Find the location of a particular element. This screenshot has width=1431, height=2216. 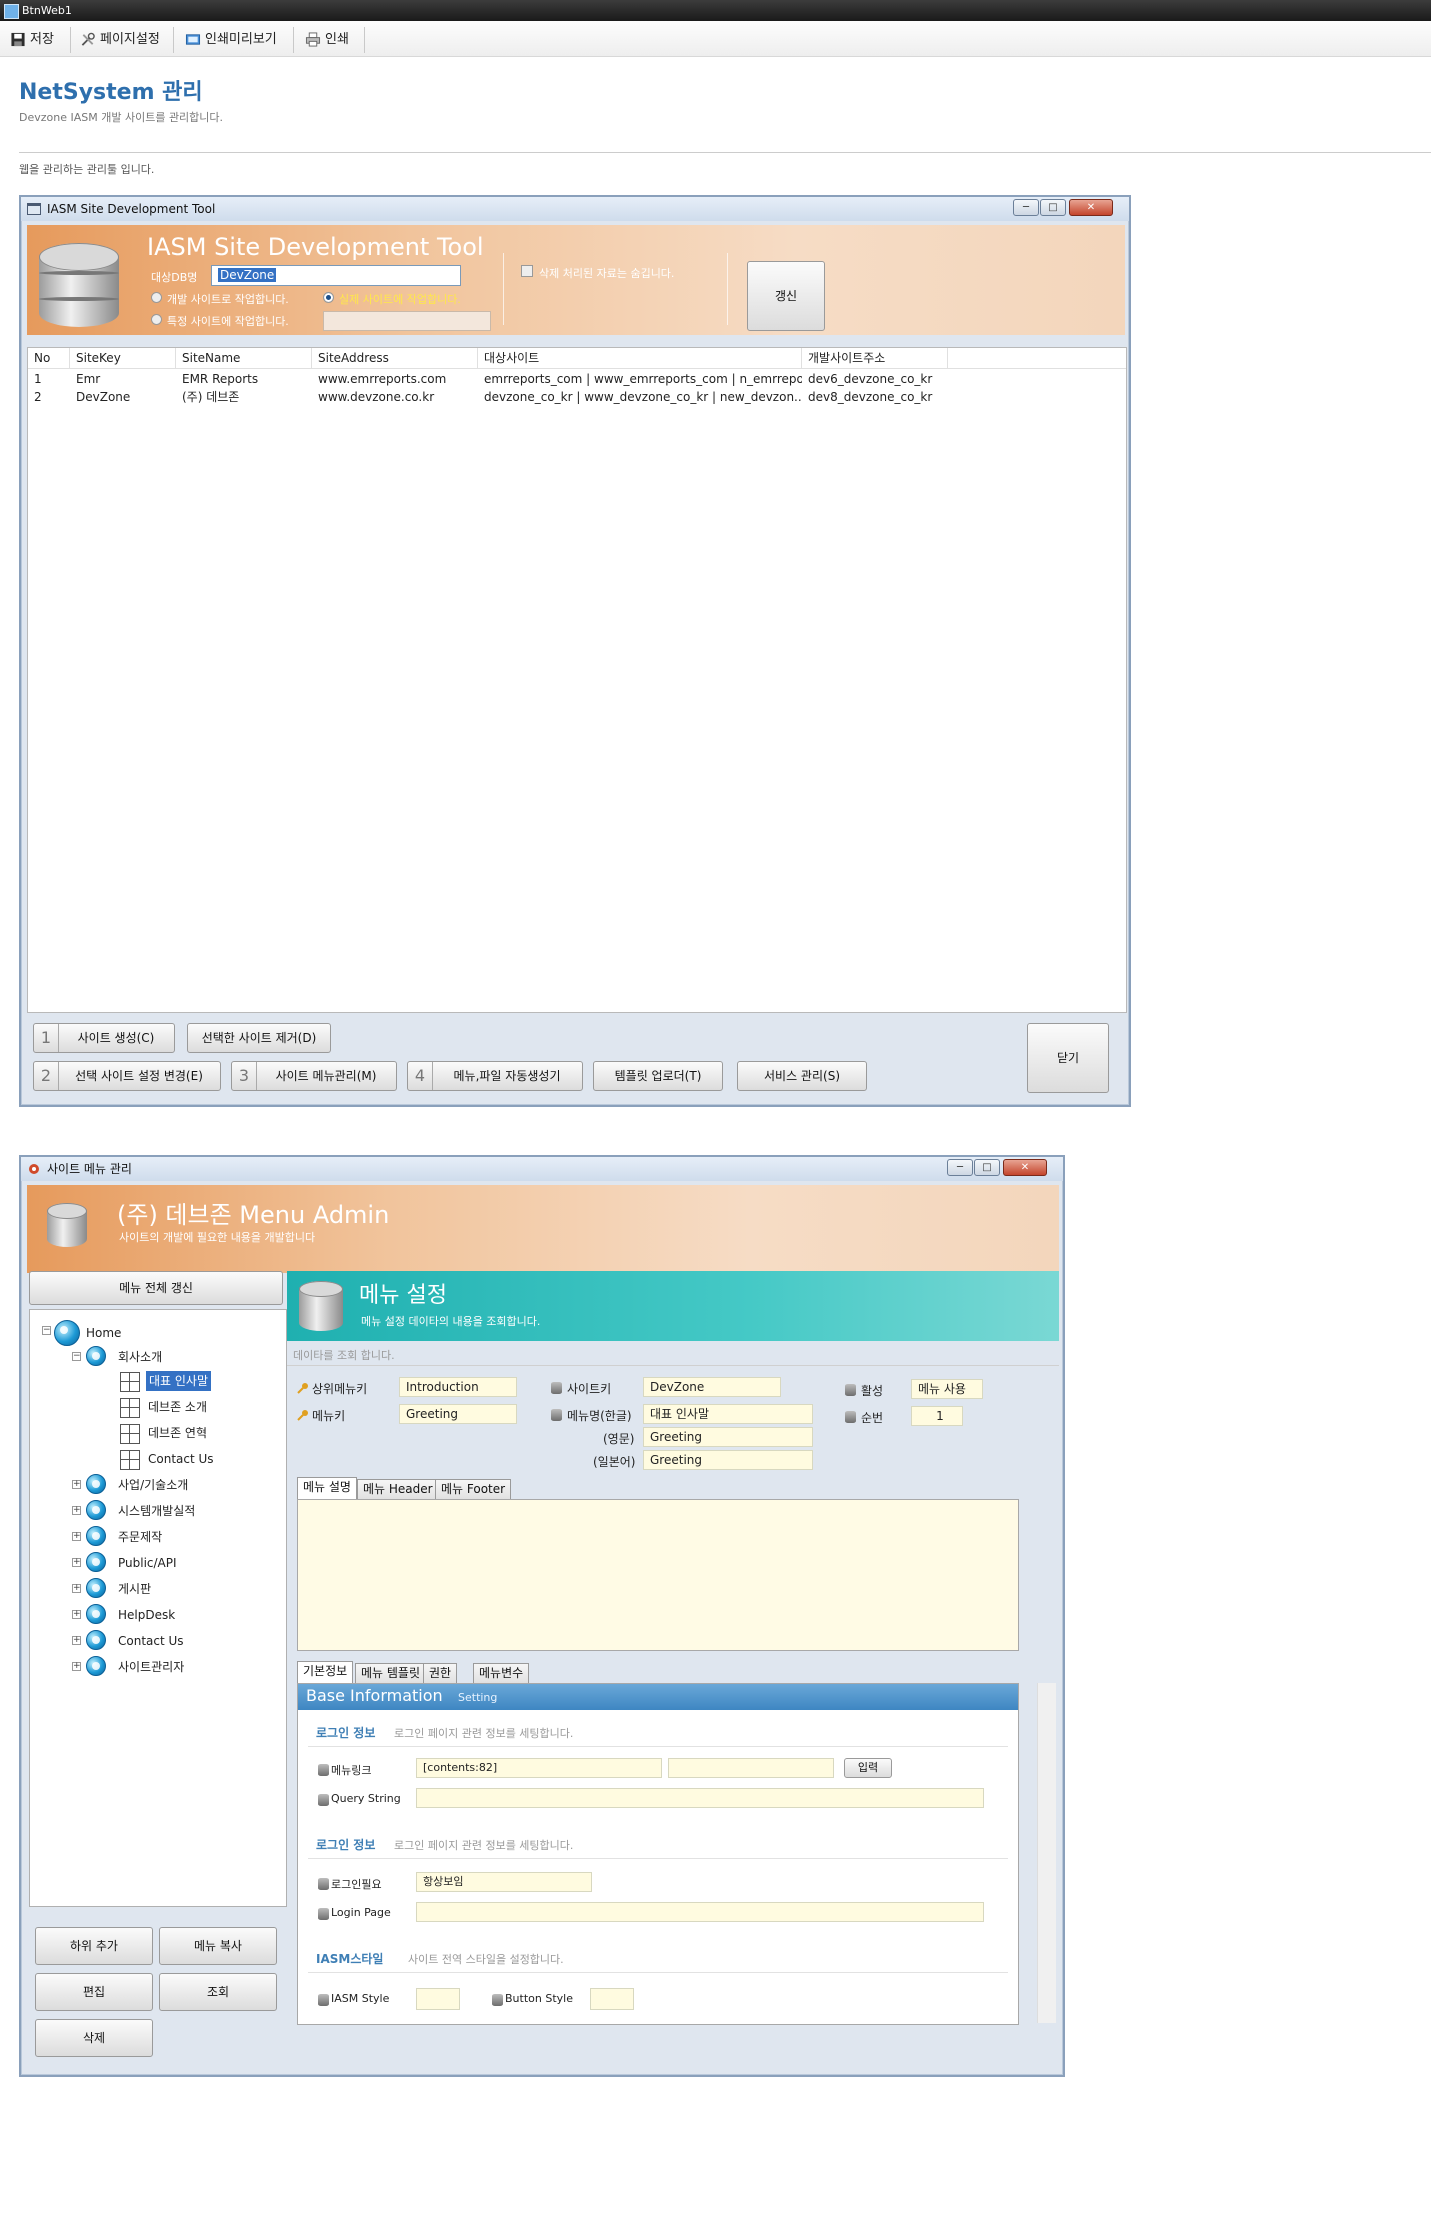

active-field: 메뉴 사용 is located at coordinates (947, 1389).